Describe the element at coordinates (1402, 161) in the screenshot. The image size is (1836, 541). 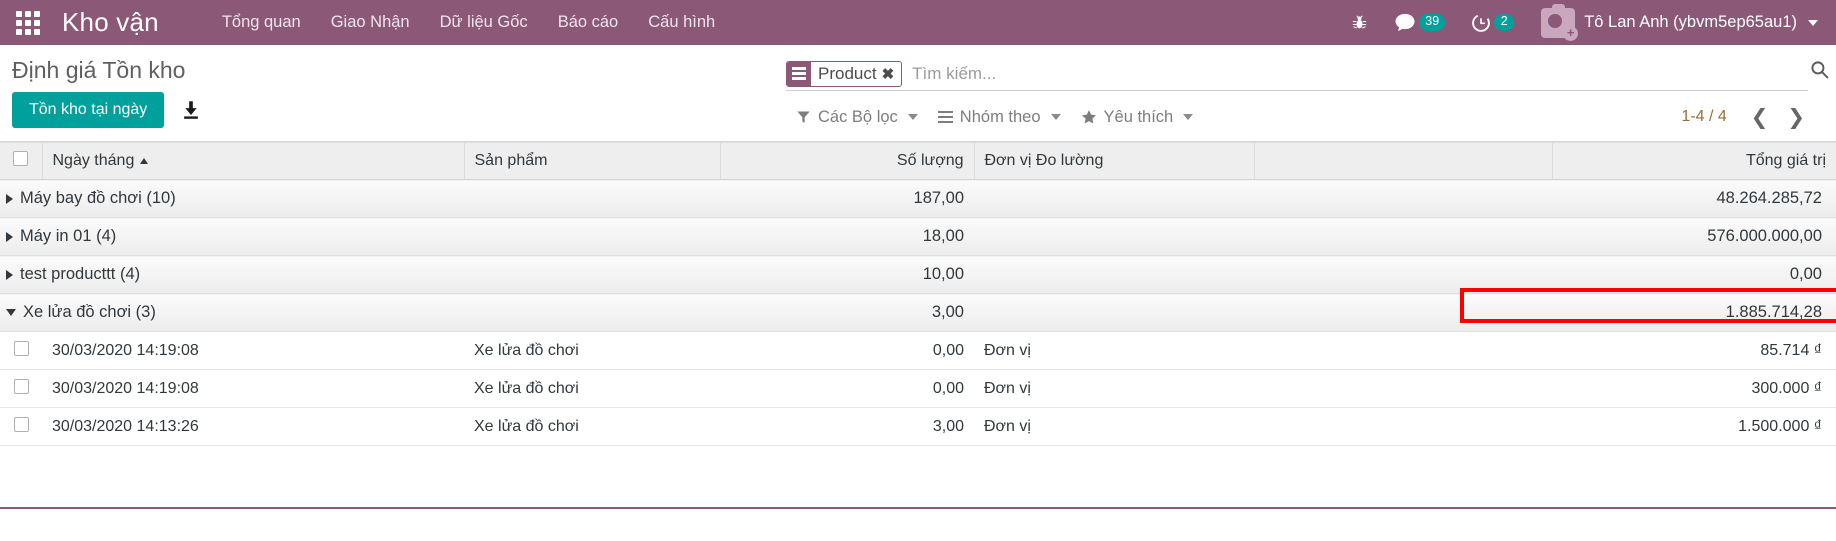
I see `column-header-blank` at that location.